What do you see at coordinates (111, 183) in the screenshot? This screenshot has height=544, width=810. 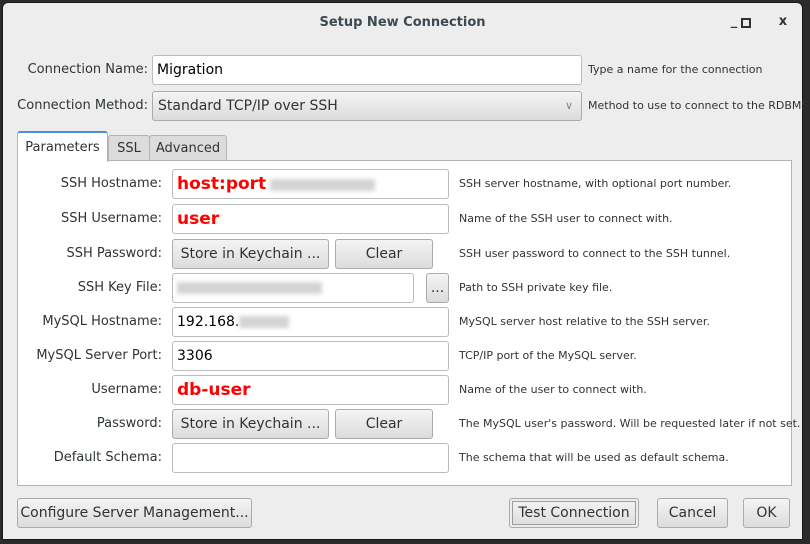 I see `ssh-hostname-label: SSH Hostname:` at bounding box center [111, 183].